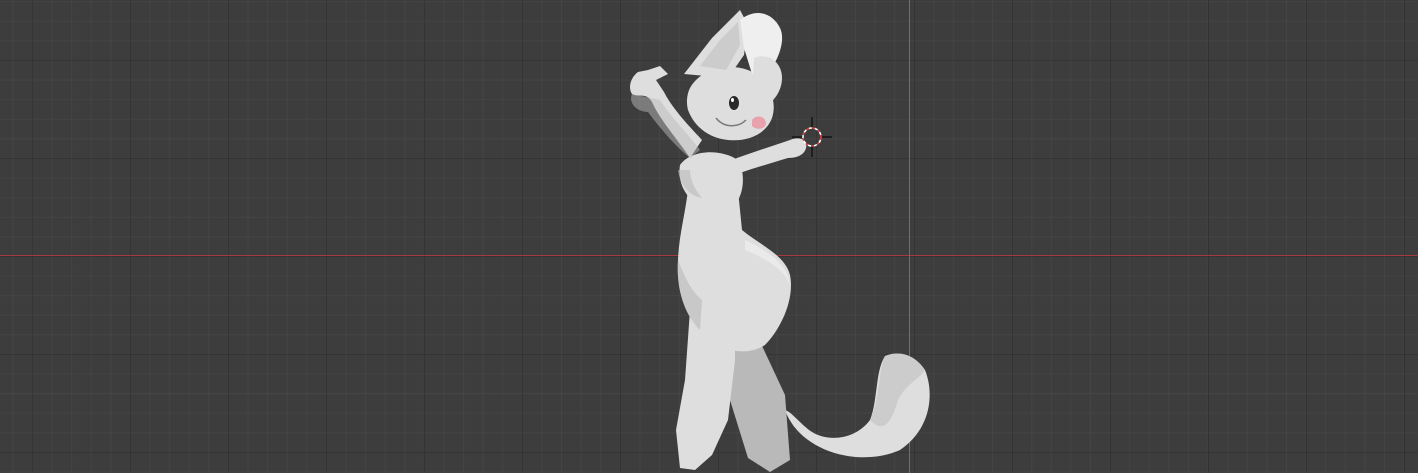  Describe the element at coordinates (732, 100) in the screenshot. I see `cat-eye-shine` at that location.